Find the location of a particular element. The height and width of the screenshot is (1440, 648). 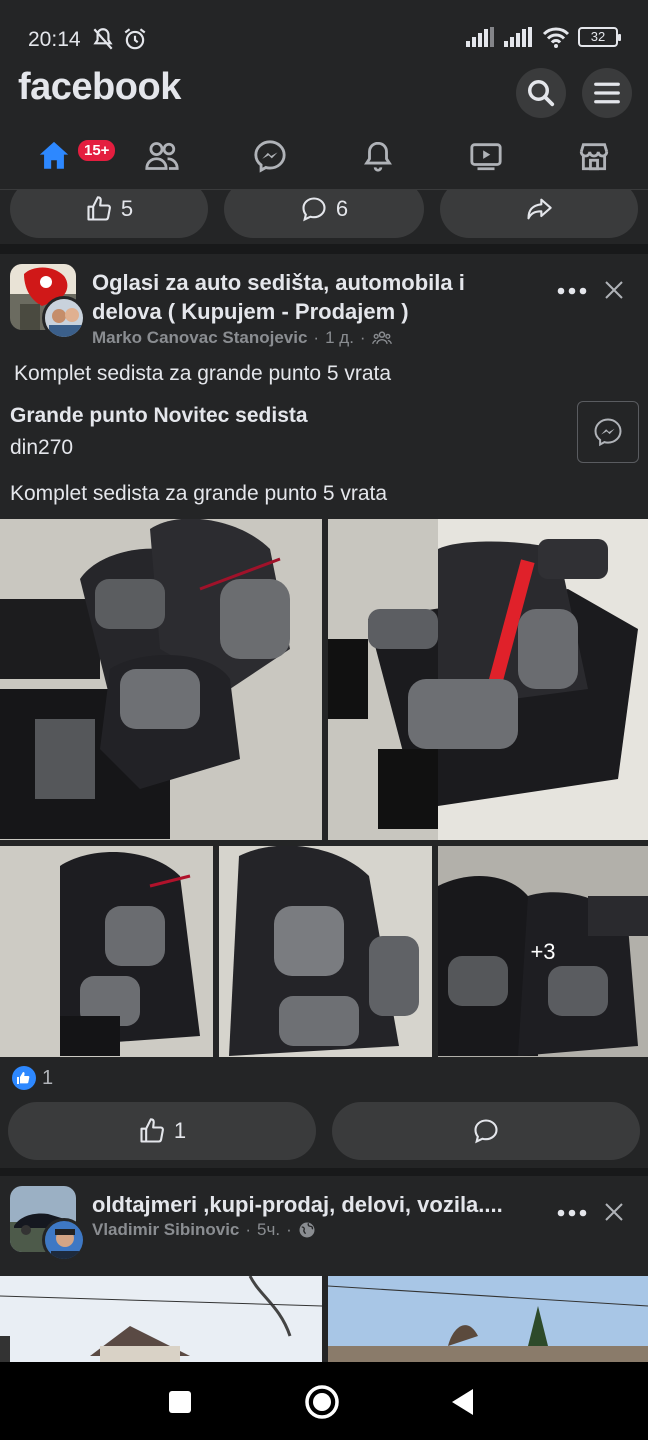

tab-friends is located at coordinates (162, 156).